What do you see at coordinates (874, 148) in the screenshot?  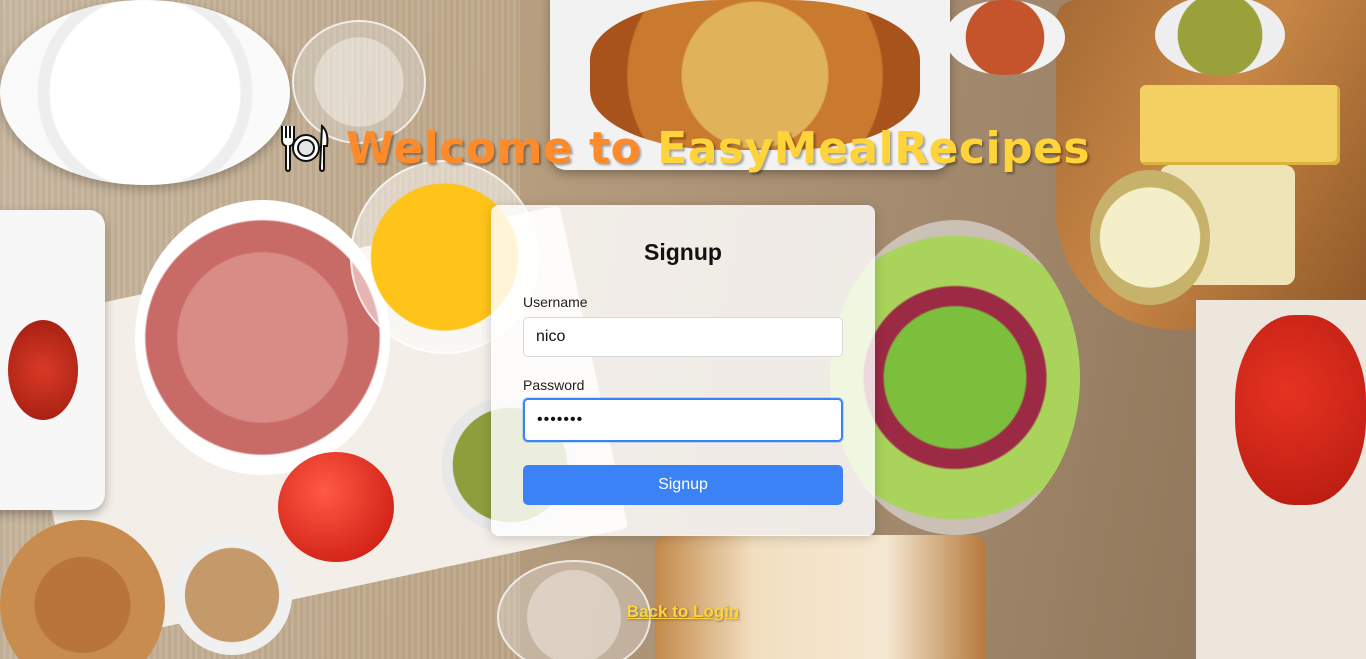 I see `title-brand: EasyMealRecipes` at bounding box center [874, 148].